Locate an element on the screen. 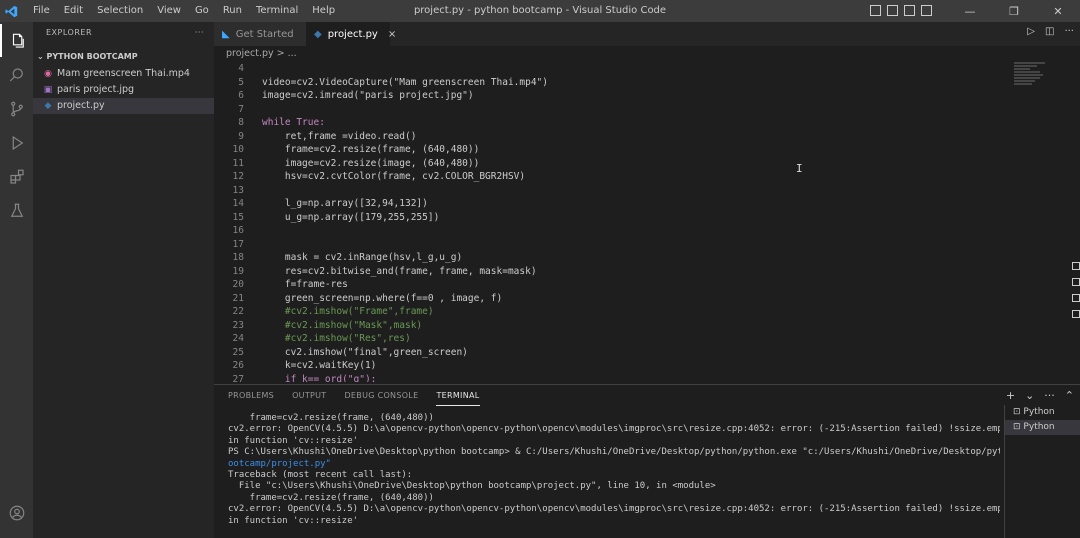  code-line: 6 image=cv2.imread("paris project.jpg") is located at coordinates (356, 95).